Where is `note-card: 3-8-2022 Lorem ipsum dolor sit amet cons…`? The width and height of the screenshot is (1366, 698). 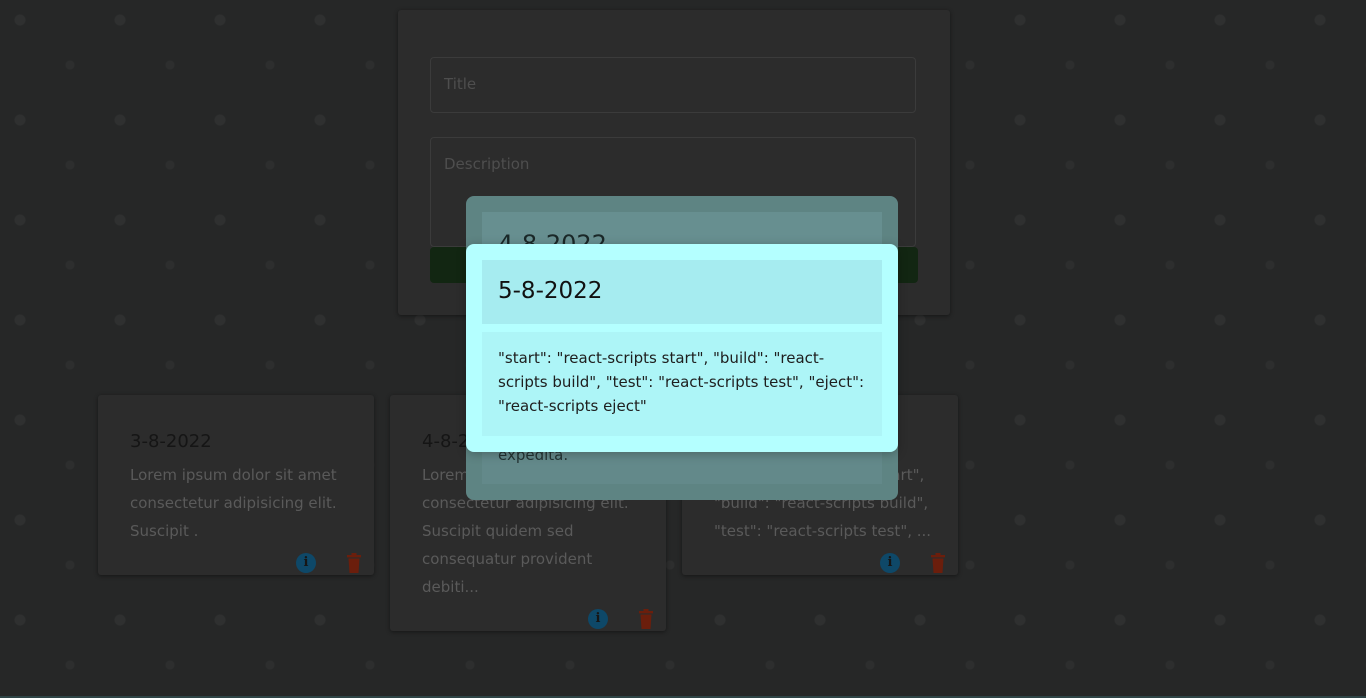 note-card: 3-8-2022 Lorem ipsum dolor sit amet cons… is located at coordinates (236, 485).